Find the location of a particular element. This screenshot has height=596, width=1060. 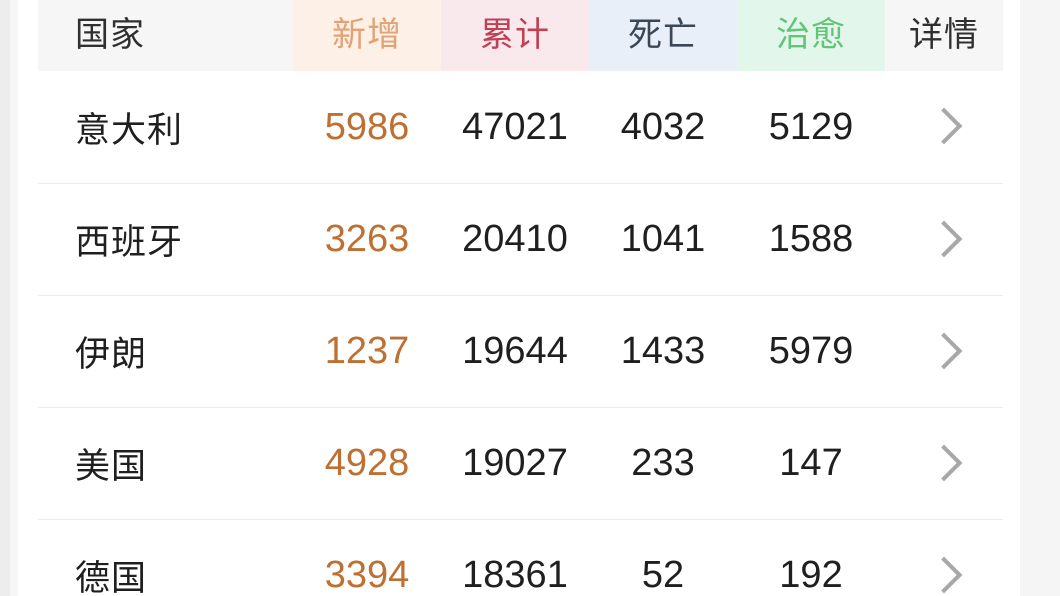

cured-value: 5129 is located at coordinates (811, 126).